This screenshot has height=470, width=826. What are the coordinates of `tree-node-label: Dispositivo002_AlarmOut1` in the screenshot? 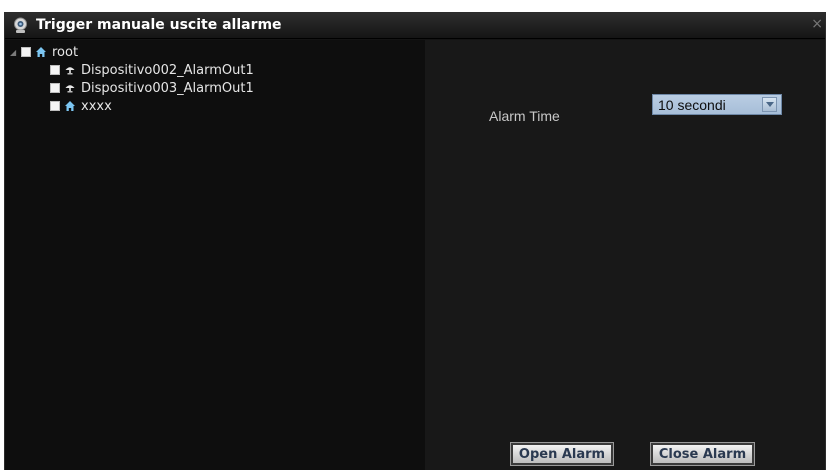 It's located at (167, 70).